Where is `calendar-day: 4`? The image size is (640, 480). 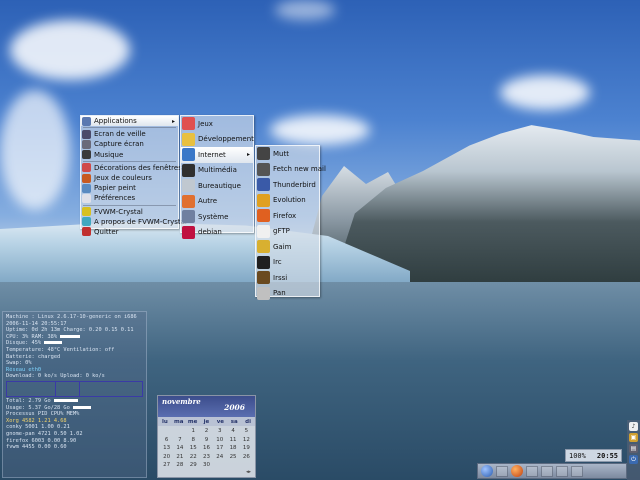 calendar-day: 4 is located at coordinates (232, 432).